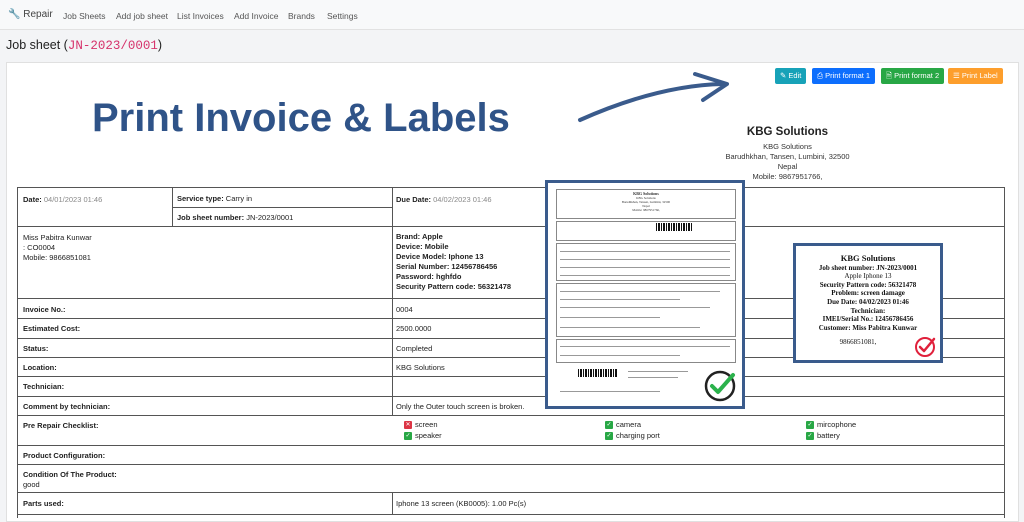 The image size is (1024, 522). What do you see at coordinates (301, 118) in the screenshot?
I see `promo-heading: Print Invoice & Labels` at bounding box center [301, 118].